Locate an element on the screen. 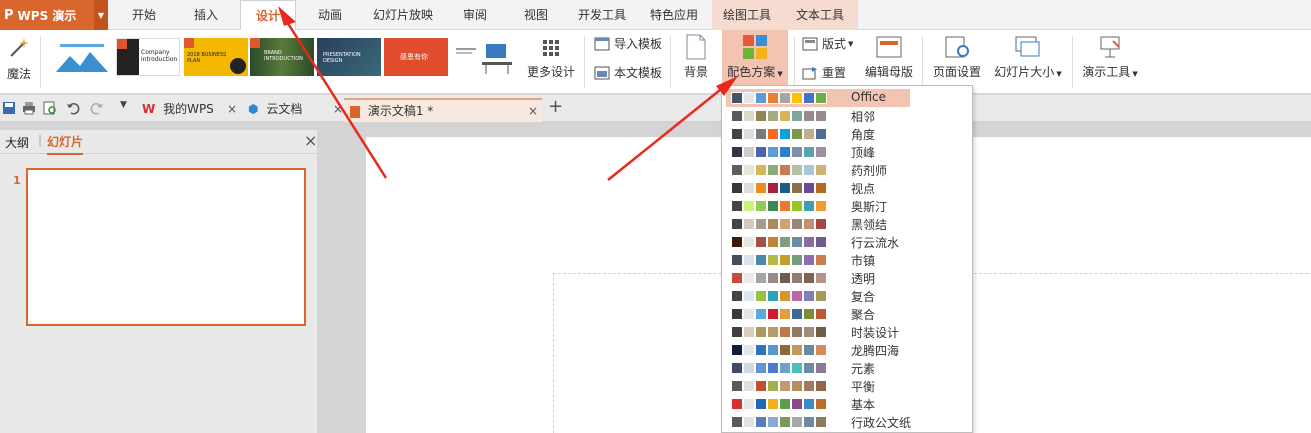 Image resolution: width=1311 pixels, height=433 pixels. tab-slideshow: 幻灯片放映 is located at coordinates (403, 15).